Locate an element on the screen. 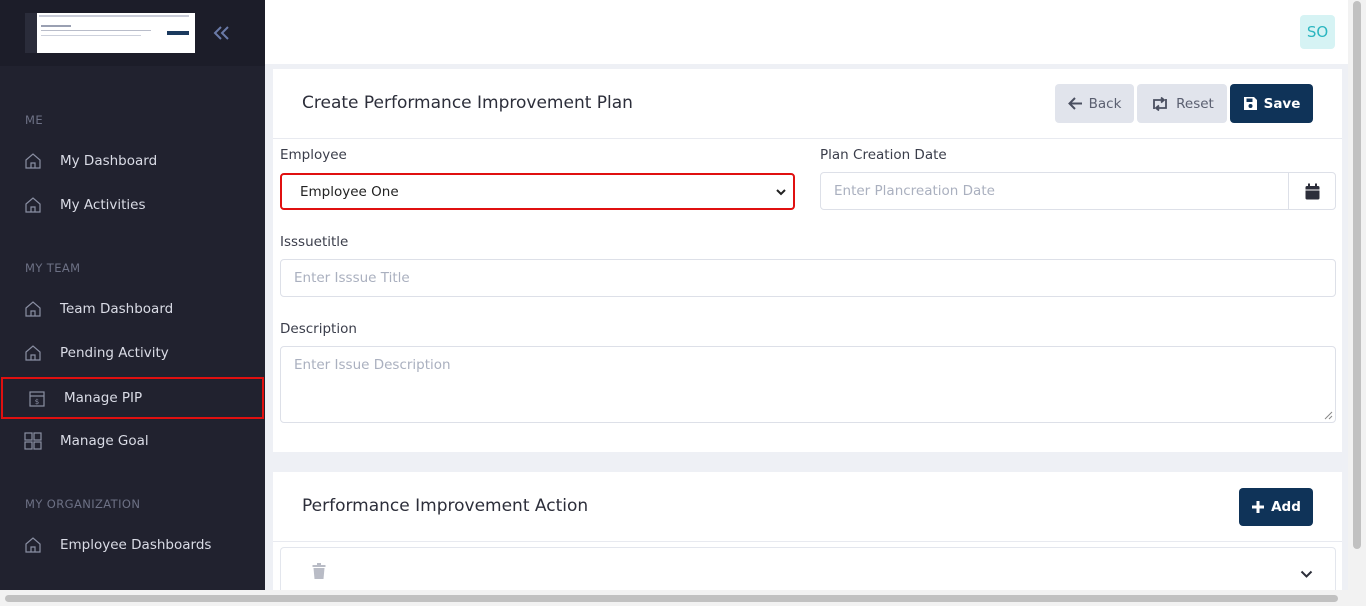  sidebar-item-label: Manage PIP is located at coordinates (103, 398).